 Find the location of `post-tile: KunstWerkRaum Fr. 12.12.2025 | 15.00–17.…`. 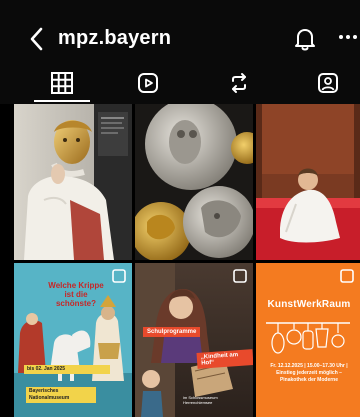

post-tile: KunstWerkRaum Fr. 12.12.2025 | 15.00–17.… is located at coordinates (308, 340).